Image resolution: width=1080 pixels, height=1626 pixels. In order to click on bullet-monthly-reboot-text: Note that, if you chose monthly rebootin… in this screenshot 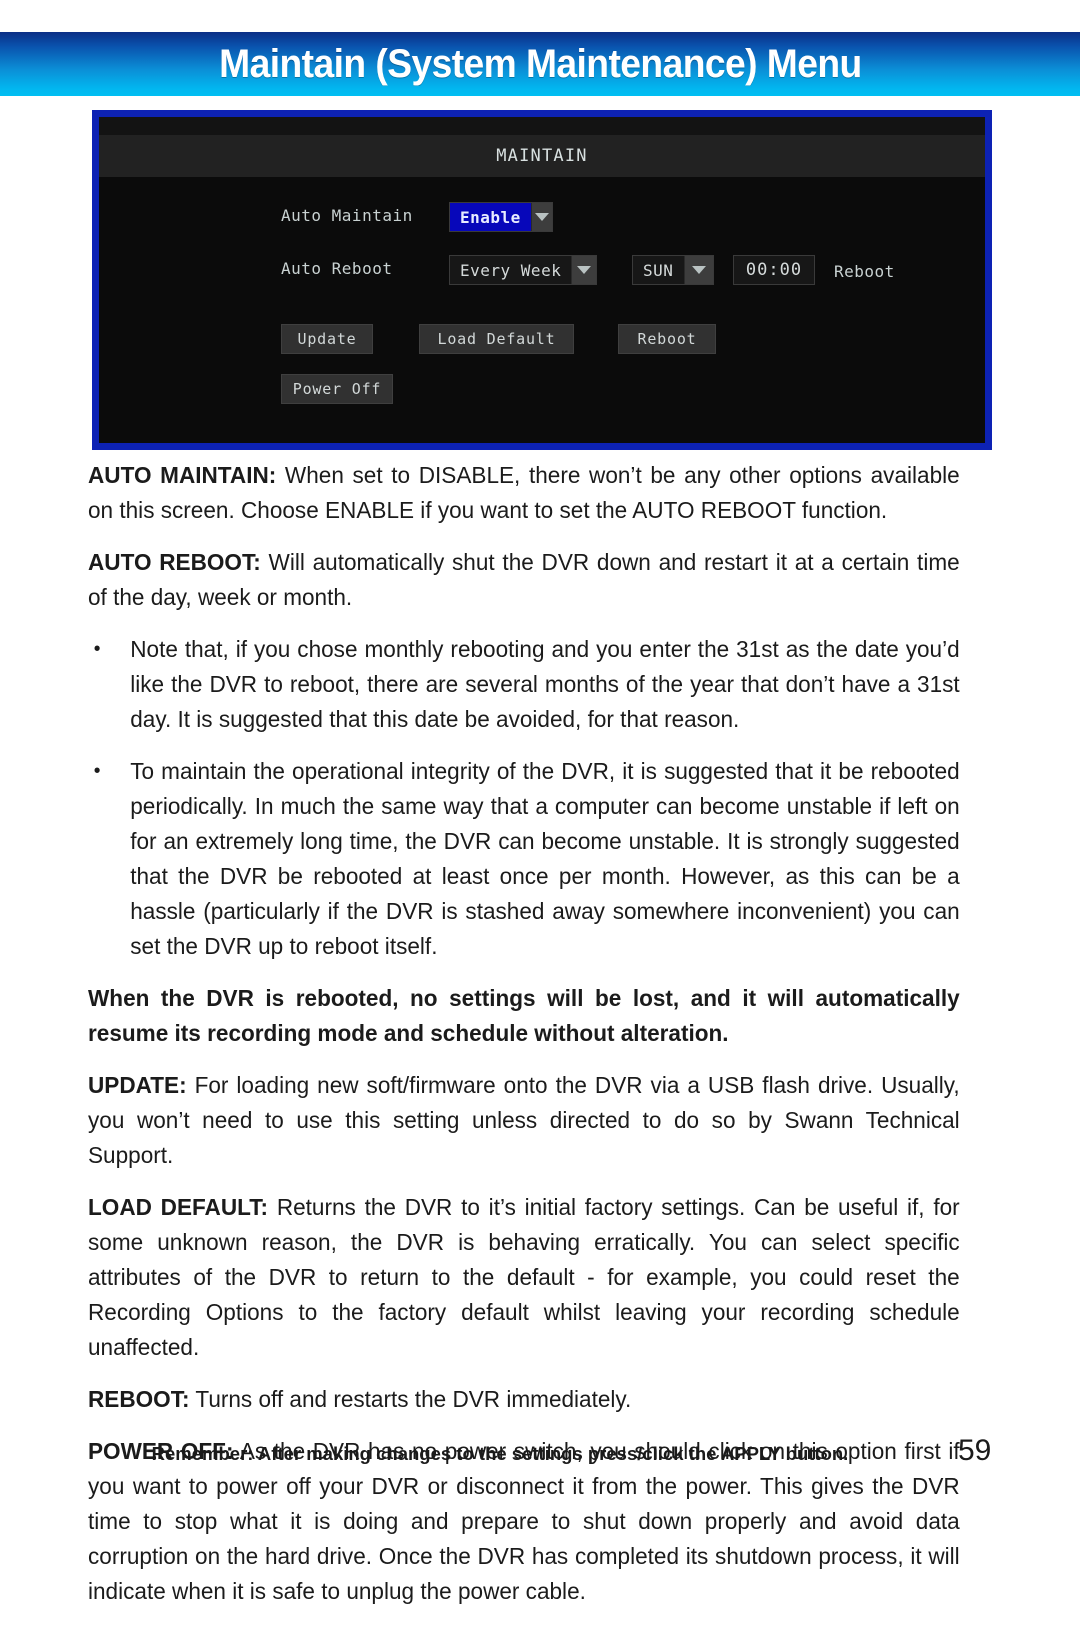, I will do `click(545, 684)`.